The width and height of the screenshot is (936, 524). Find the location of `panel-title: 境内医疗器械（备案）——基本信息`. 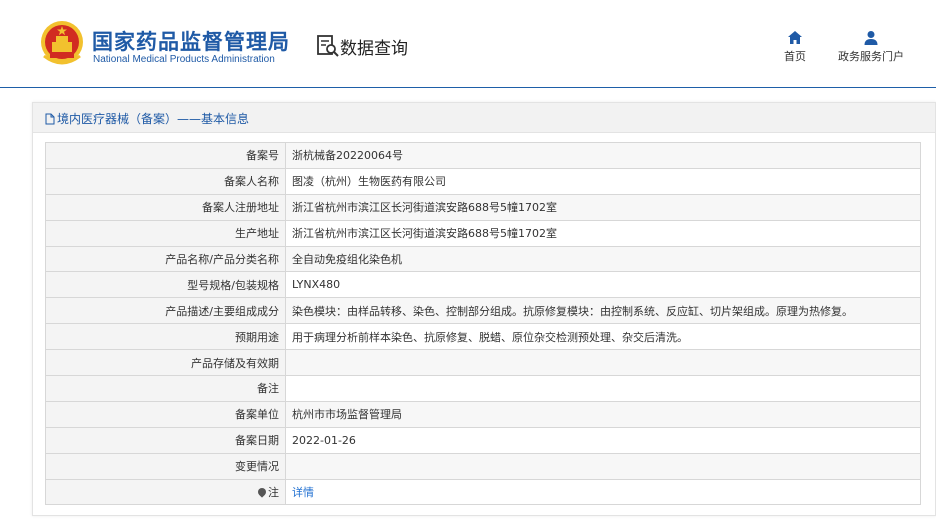

panel-title: 境内医疗器械（备案）——基本信息 is located at coordinates (153, 119).